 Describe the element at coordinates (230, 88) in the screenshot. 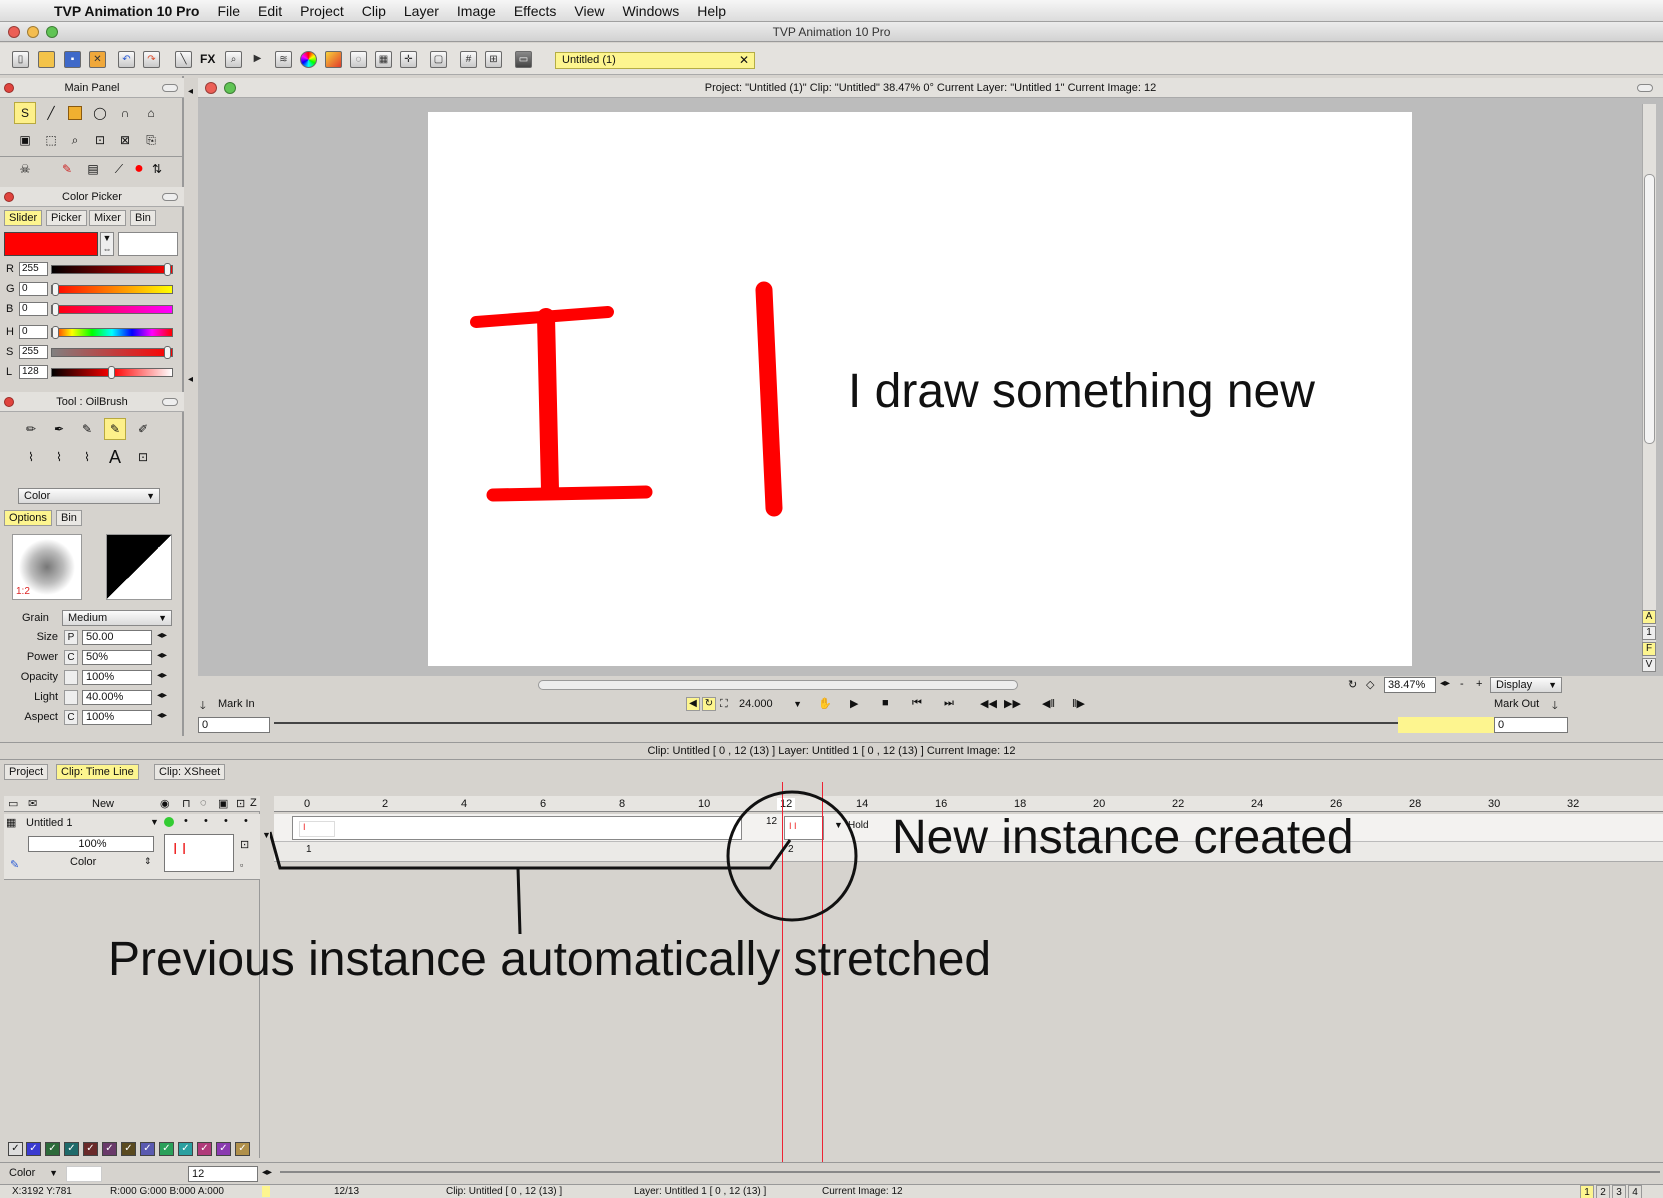

I see `canvas-zoom-button` at that location.